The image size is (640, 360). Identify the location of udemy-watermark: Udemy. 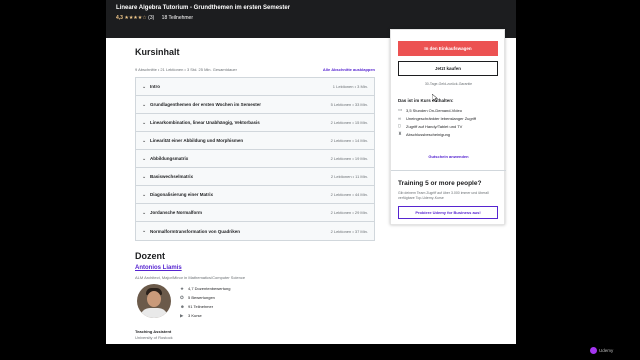
(601, 350).